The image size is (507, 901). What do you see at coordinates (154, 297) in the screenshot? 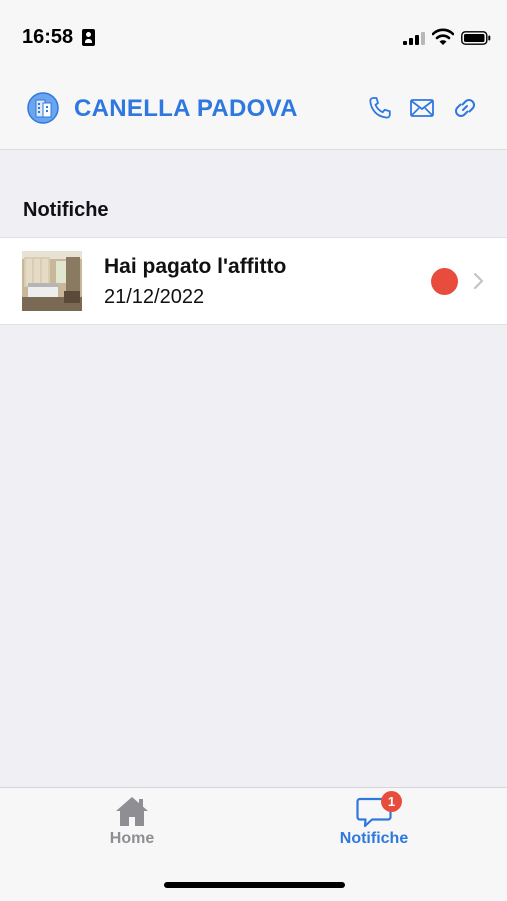
I see `notification-date: 21/12/2022` at bounding box center [154, 297].